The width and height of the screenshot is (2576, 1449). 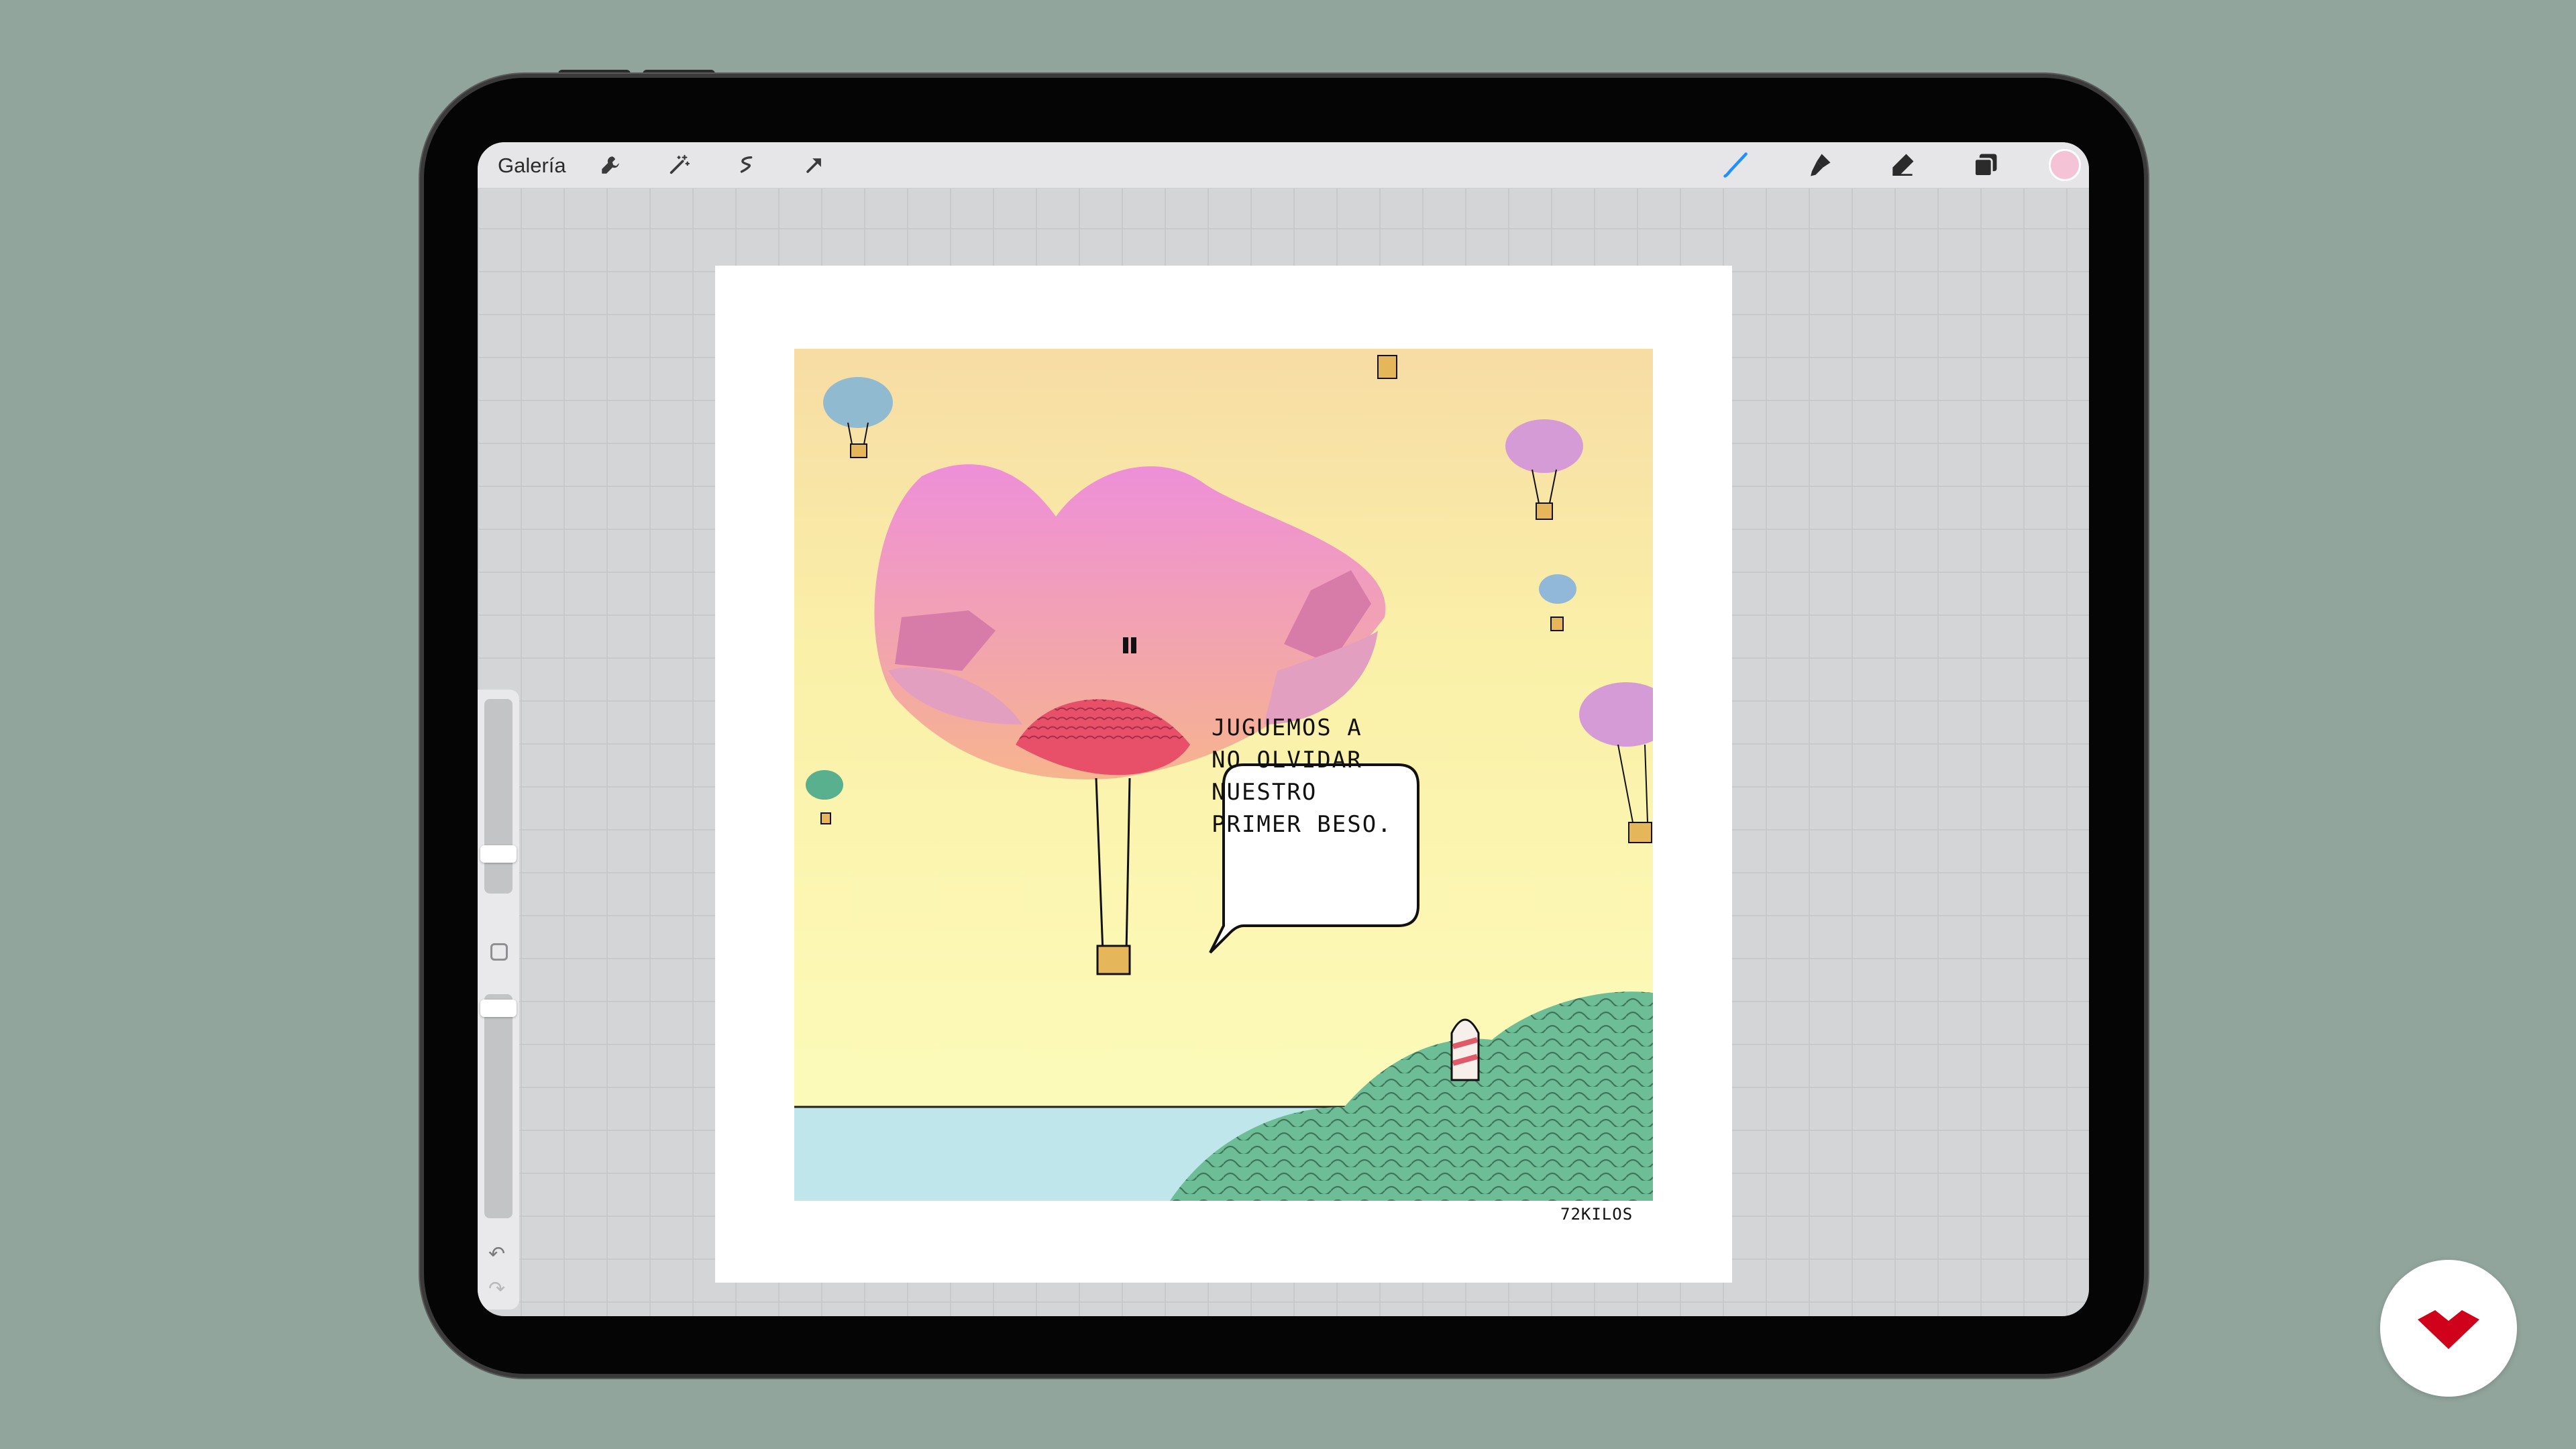 What do you see at coordinates (1736, 165) in the screenshot?
I see `brush-icon` at bounding box center [1736, 165].